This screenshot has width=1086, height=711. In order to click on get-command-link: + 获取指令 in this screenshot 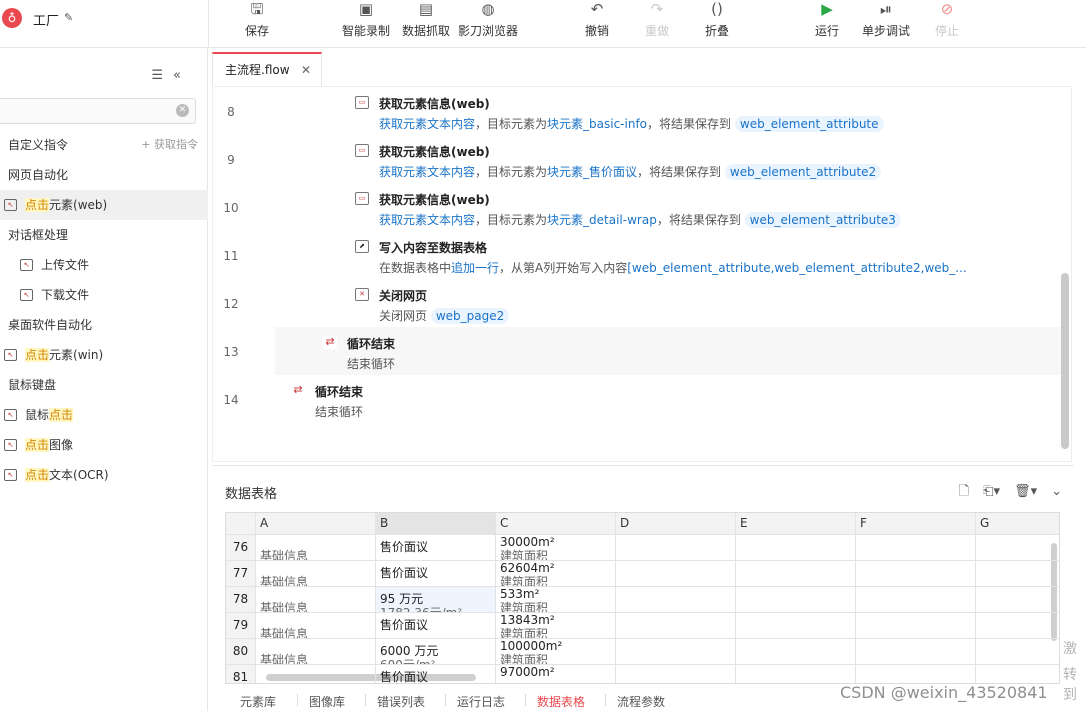, I will do `click(169, 145)`.